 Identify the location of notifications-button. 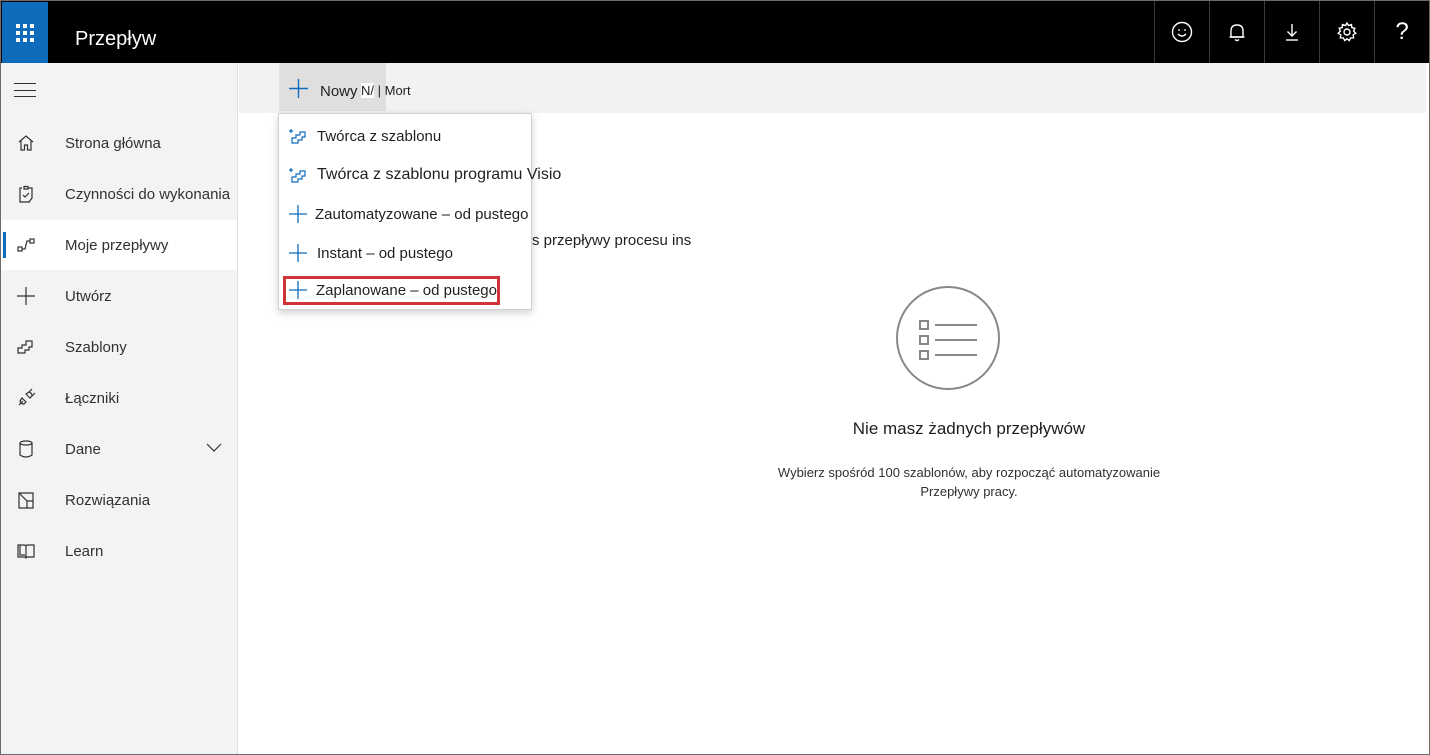
(1236, 32).